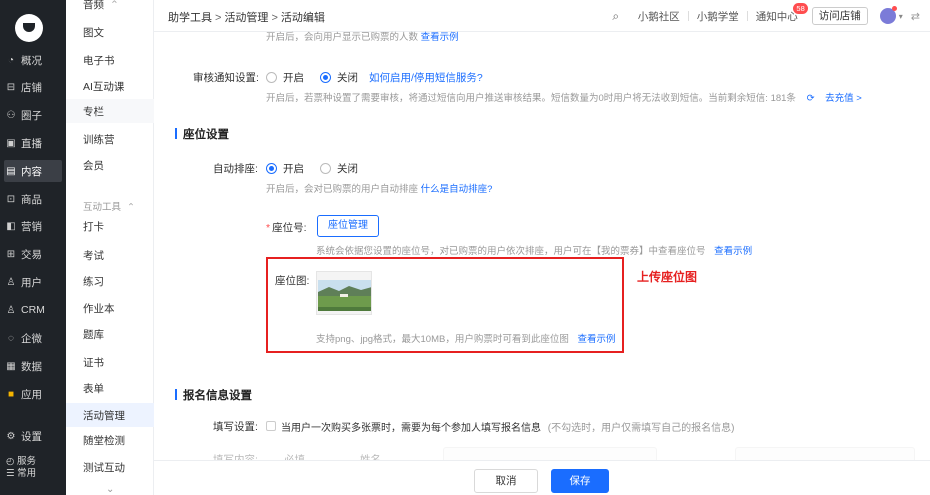 The width and height of the screenshot is (930, 495). What do you see at coordinates (348, 226) in the screenshot?
I see `seat-manage-button: 座位管理` at bounding box center [348, 226].